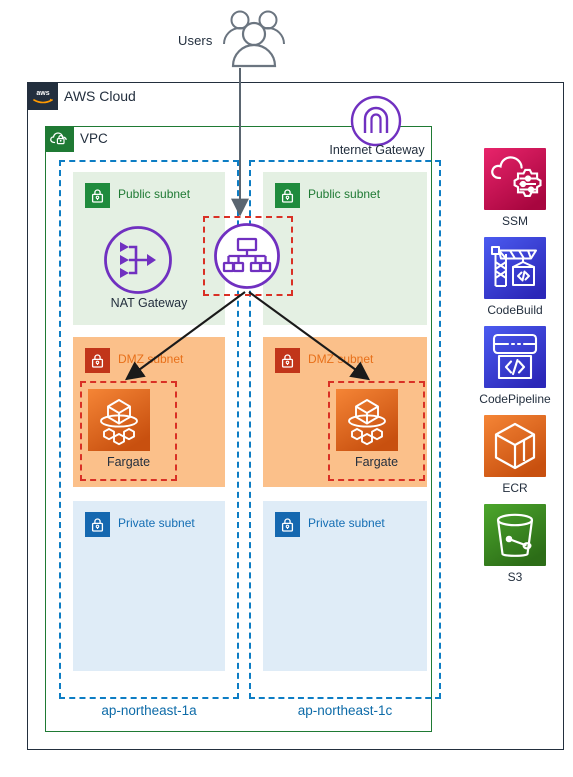 This screenshot has width=573, height=777. What do you see at coordinates (100, 96) in the screenshot?
I see `aws-cloud-label: AWS Cloud` at bounding box center [100, 96].